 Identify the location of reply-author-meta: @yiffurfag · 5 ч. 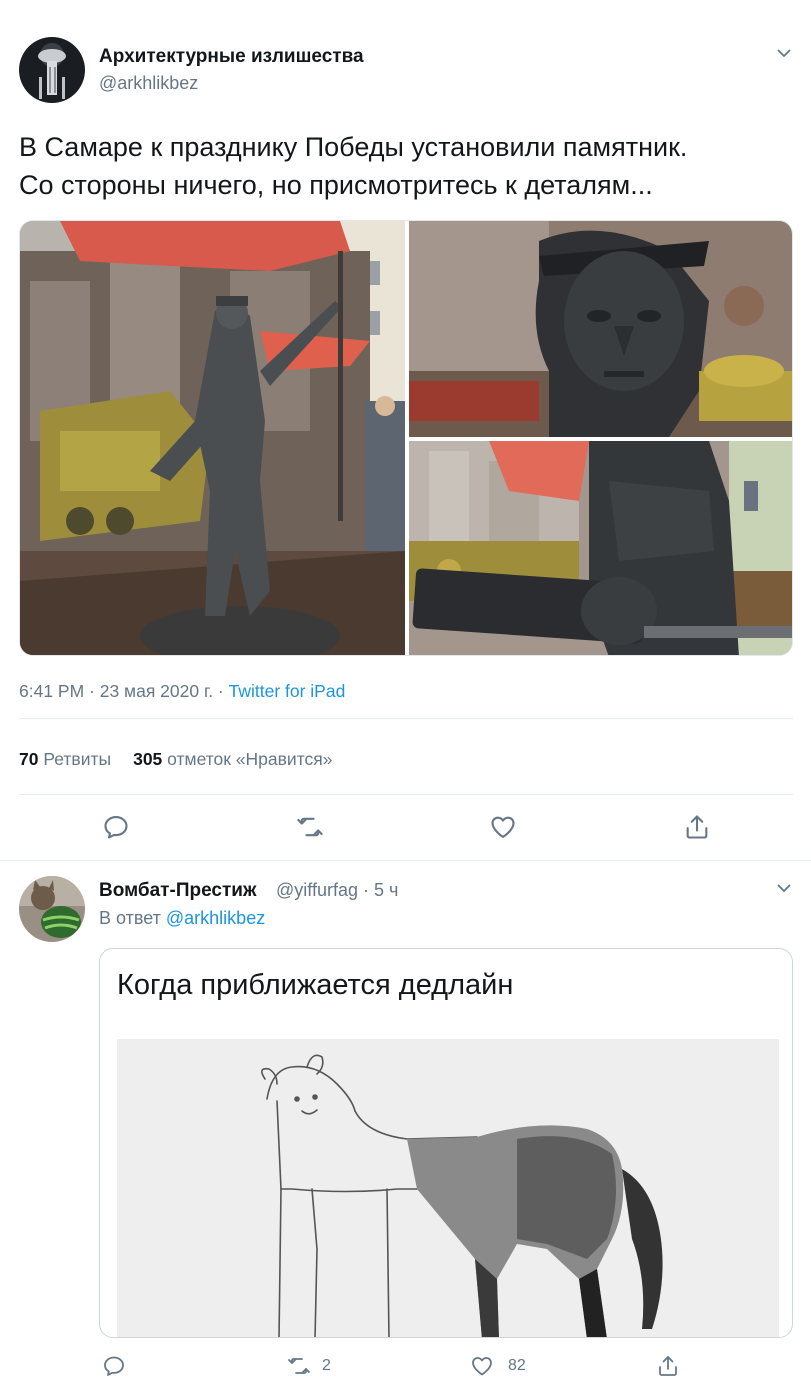
(337, 890).